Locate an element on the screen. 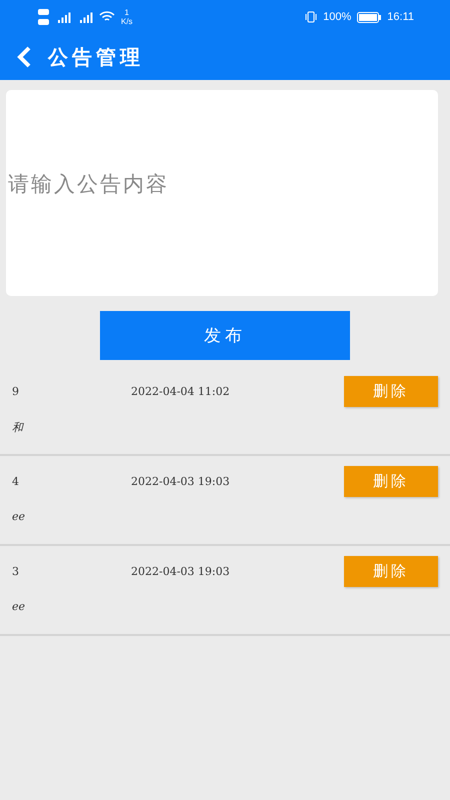 Image resolution: width=450 pixels, height=800 pixels. notice-id: 3 is located at coordinates (16, 571).